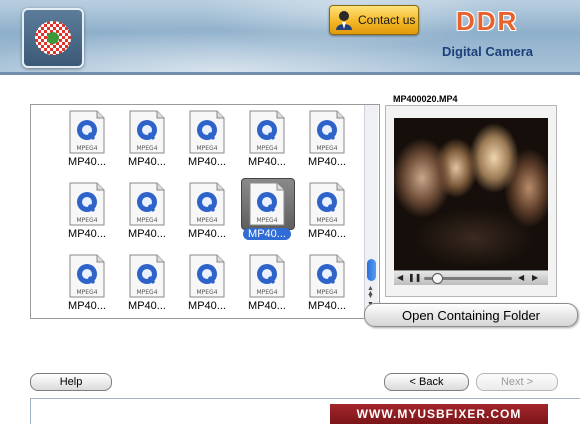  What do you see at coordinates (30, 411) in the screenshot?
I see `footer-divider-left` at bounding box center [30, 411].